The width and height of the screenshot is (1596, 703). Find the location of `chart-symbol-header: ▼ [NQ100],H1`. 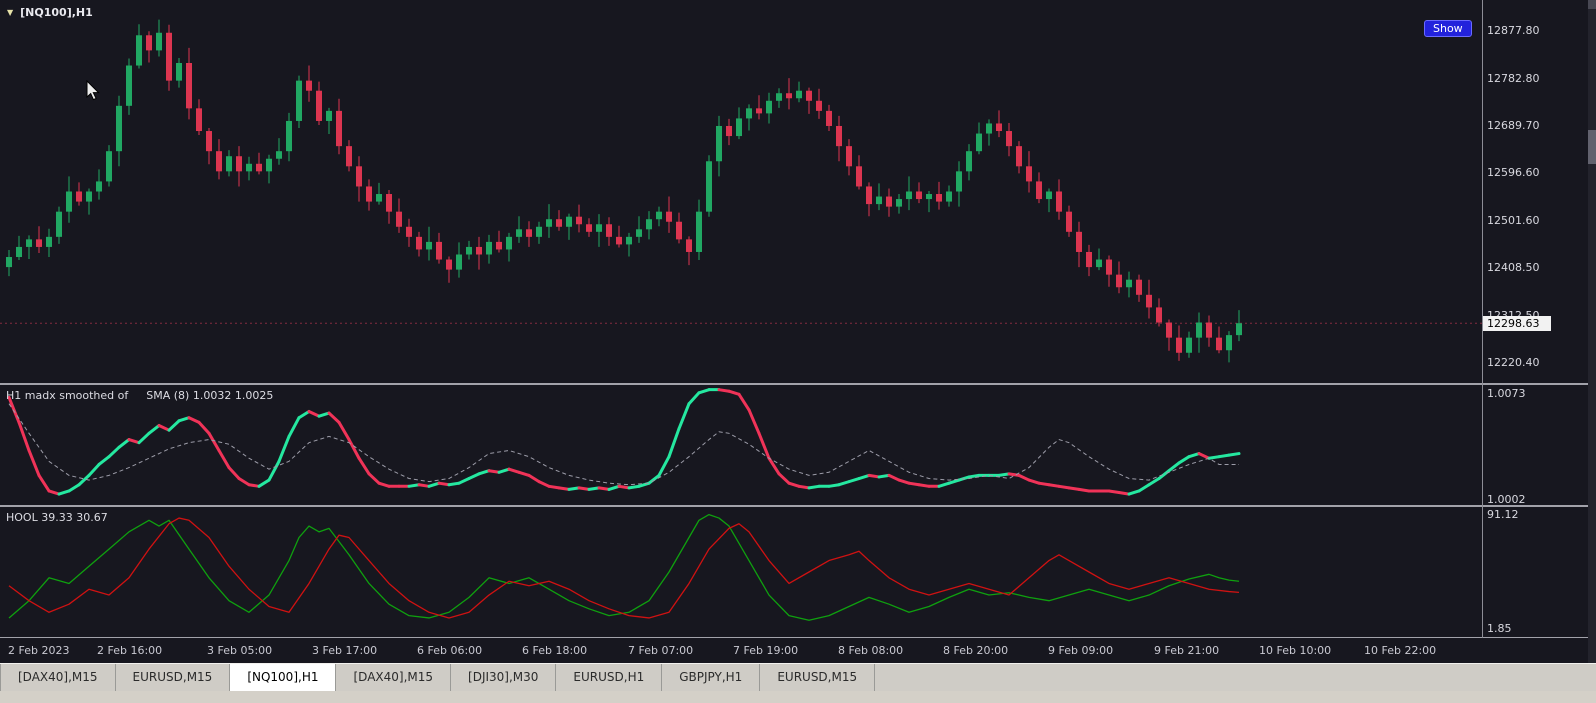

chart-symbol-header: ▼ [NQ100],H1 is located at coordinates (50, 12).